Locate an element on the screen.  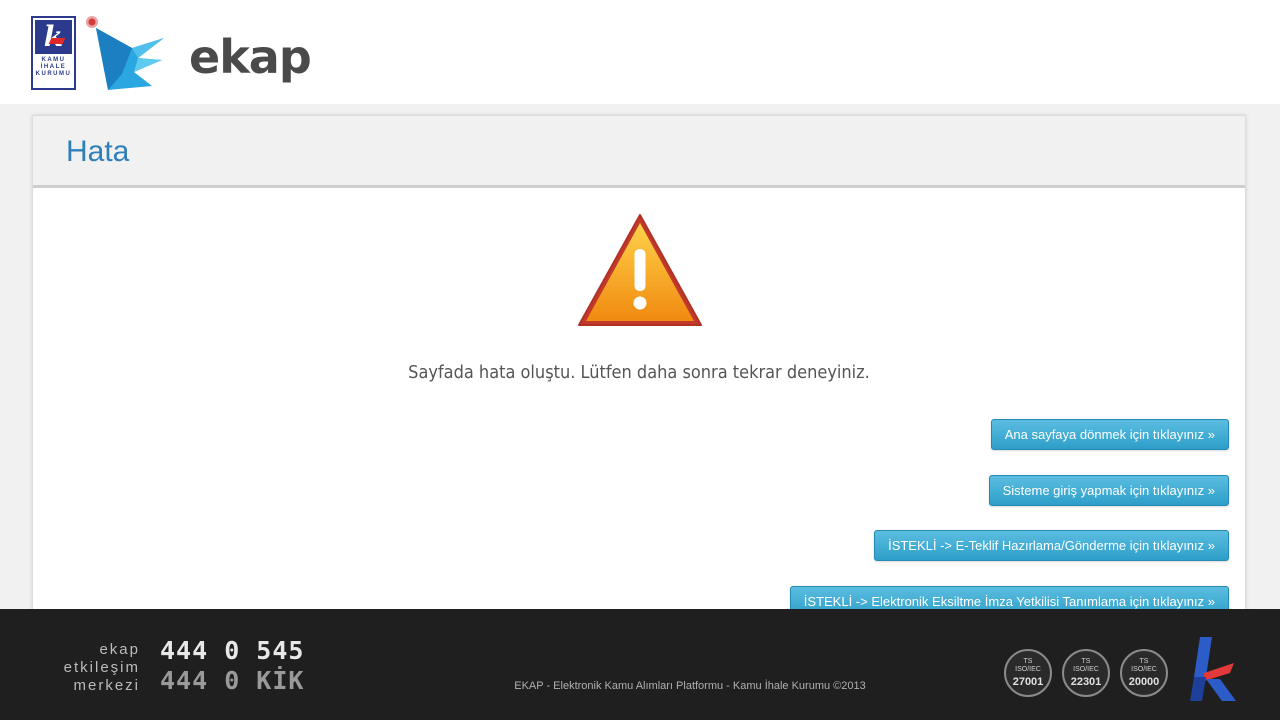
kik-logo: k KAMU İHALE KURUMU is located at coordinates (53, 53).